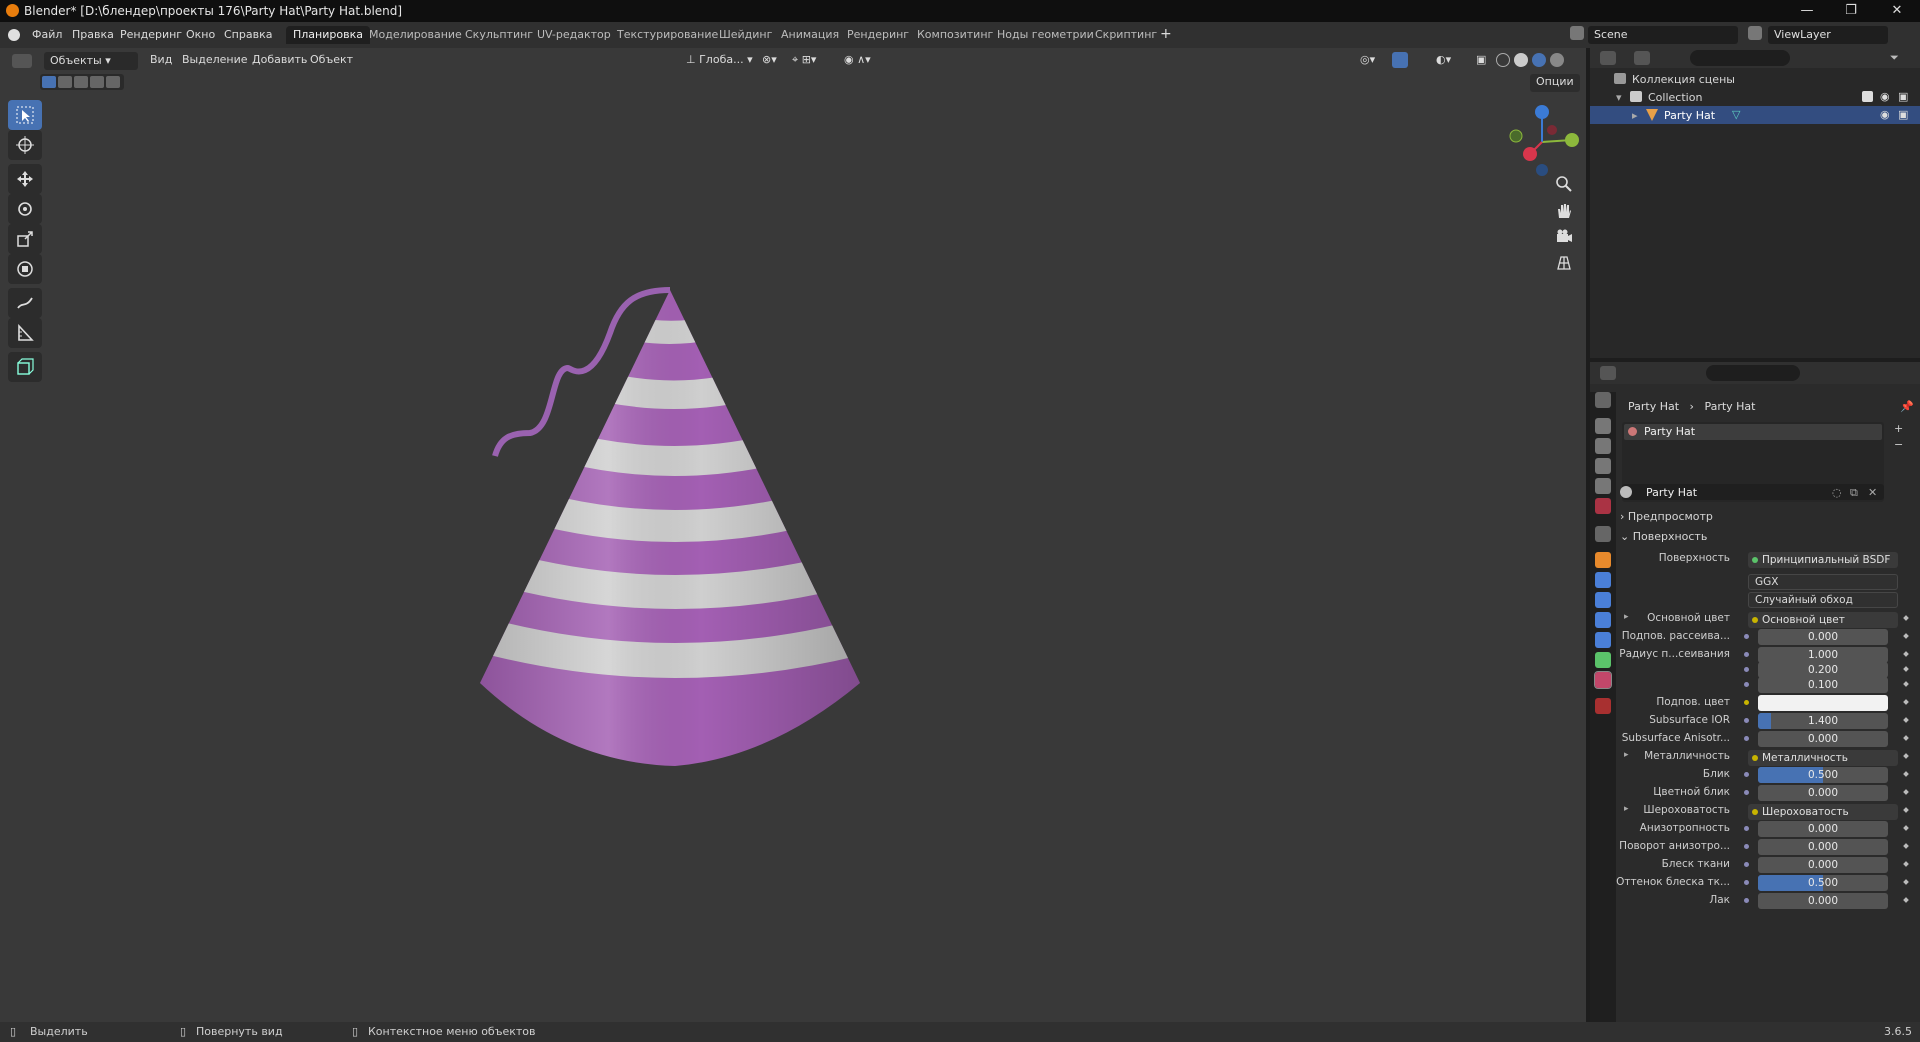  Describe the element at coordinates (1823, 560) in the screenshot. I see `surface-shader-field: Принципиальный BSDF` at that location.